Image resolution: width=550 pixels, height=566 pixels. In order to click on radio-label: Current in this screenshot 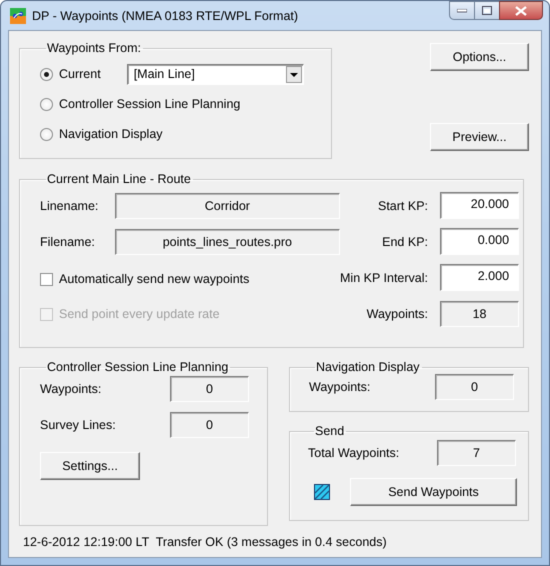, I will do `click(80, 74)`.